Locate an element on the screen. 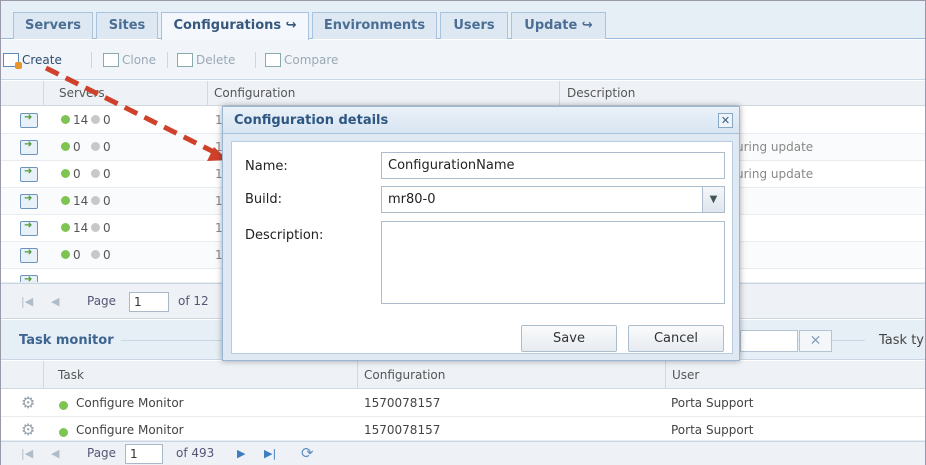 The image size is (926, 465). config-grid-header: Servers Configuration Description is located at coordinates (463, 93).